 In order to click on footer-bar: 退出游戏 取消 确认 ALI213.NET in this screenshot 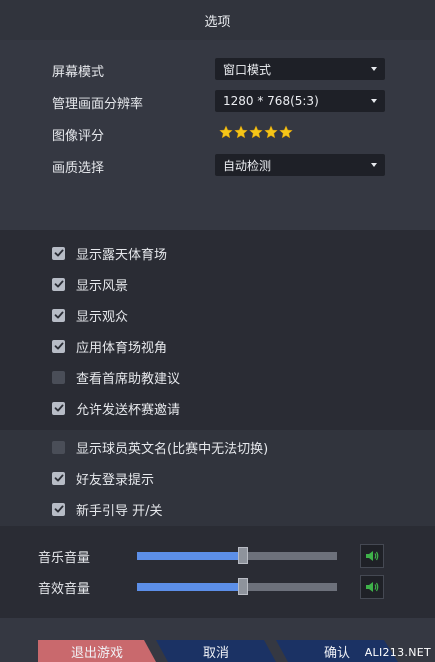, I will do `click(217, 640)`.